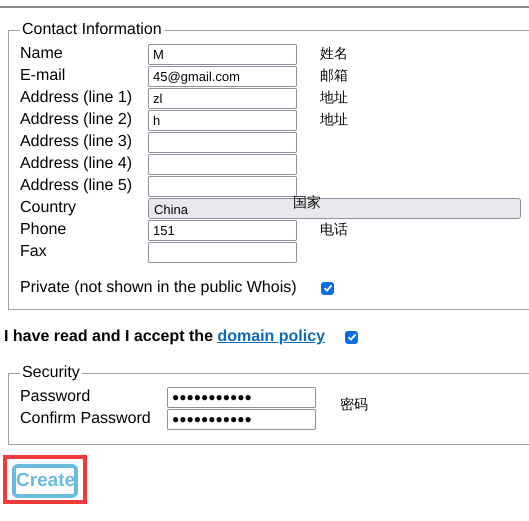  Describe the element at coordinates (222, 98) in the screenshot. I see `input-field: zl` at that location.